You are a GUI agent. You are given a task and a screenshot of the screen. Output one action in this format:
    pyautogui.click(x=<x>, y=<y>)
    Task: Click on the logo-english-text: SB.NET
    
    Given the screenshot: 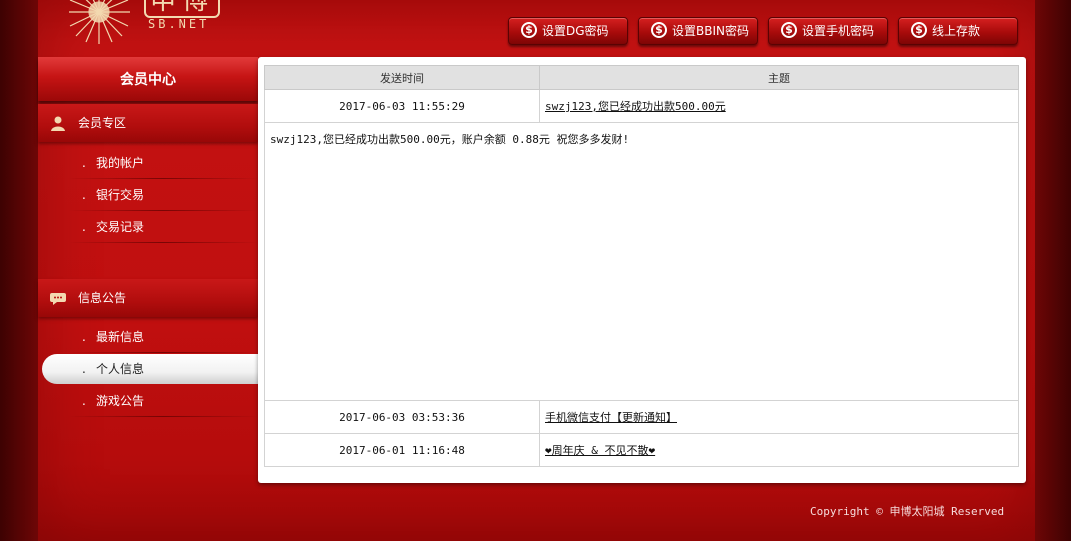 What is the action you would take?
    pyautogui.click(x=179, y=24)
    